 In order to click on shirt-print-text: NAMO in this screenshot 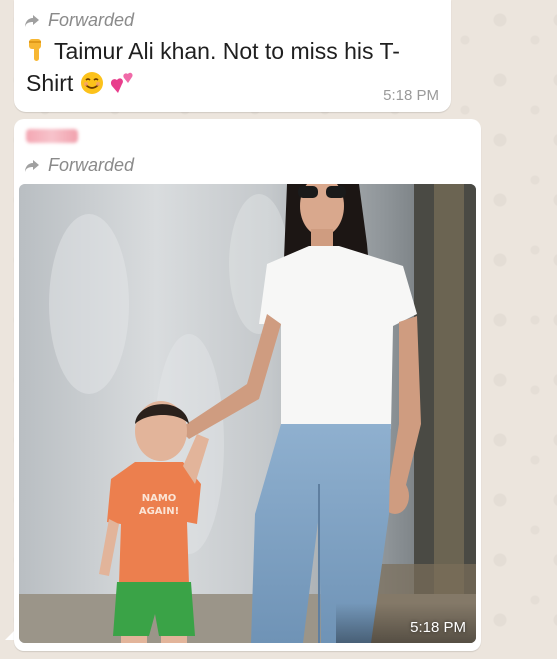, I will do `click(159, 498)`.